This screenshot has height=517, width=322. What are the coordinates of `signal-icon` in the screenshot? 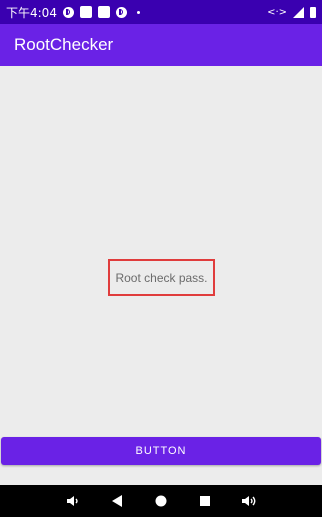 It's located at (298, 12).